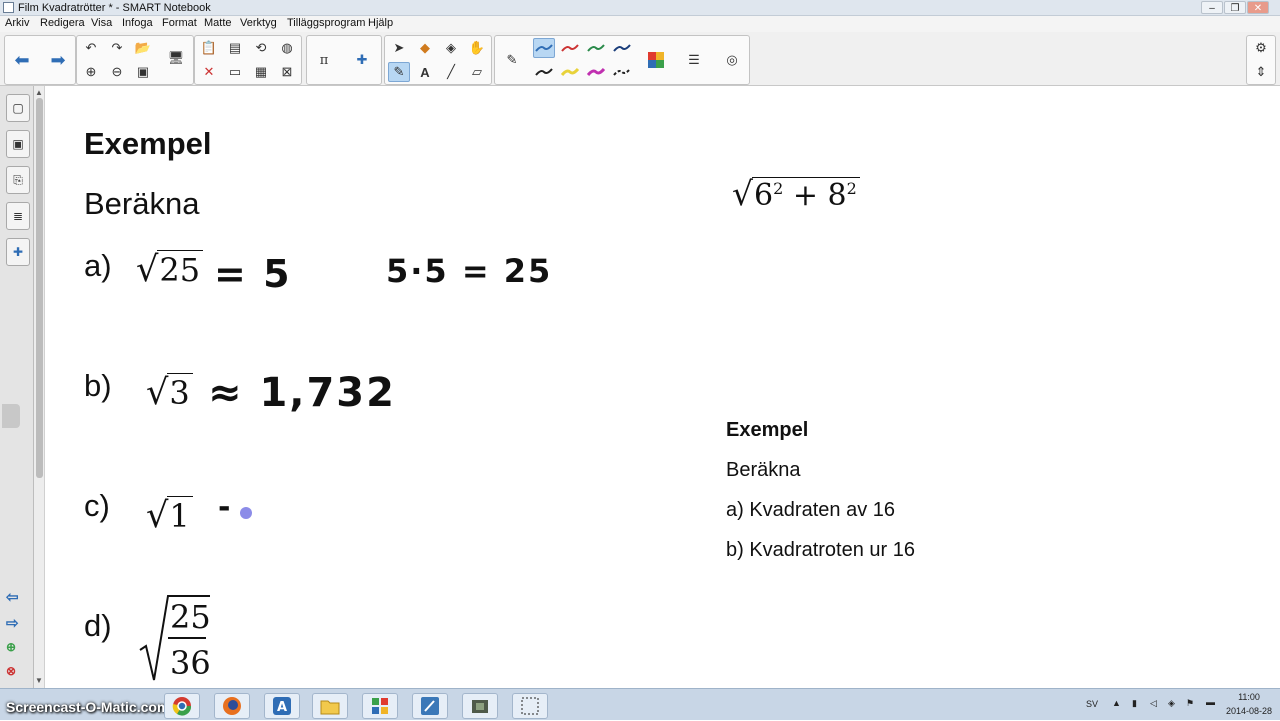 The height and width of the screenshot is (721, 1280). What do you see at coordinates (39, 288) in the screenshot?
I see `scroll-thumb` at bounding box center [39, 288].